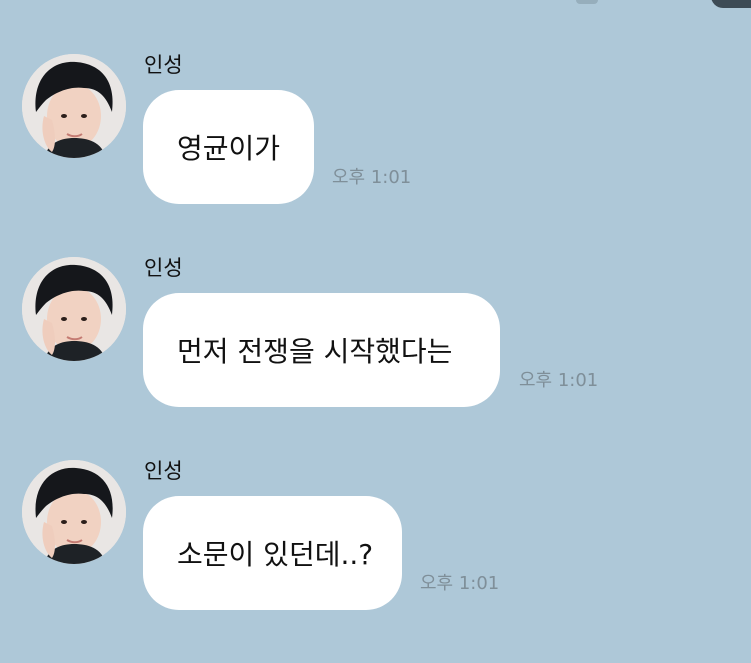  I want to click on window-corner, so click(731, 4).